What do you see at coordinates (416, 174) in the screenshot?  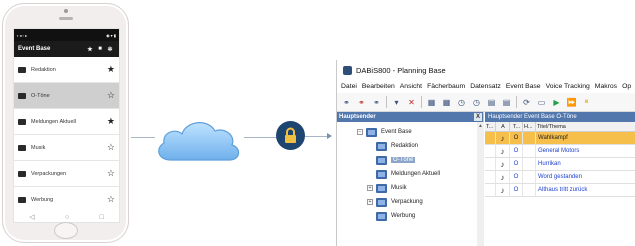 I see `tree-node-label: Meldungen Aktuell` at bounding box center [416, 174].